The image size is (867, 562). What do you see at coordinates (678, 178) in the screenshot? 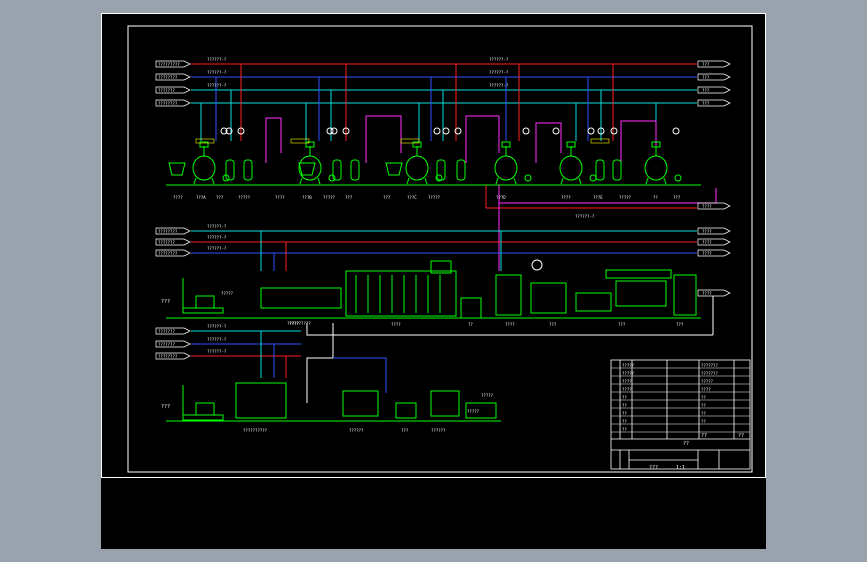
I see `pump` at bounding box center [678, 178].